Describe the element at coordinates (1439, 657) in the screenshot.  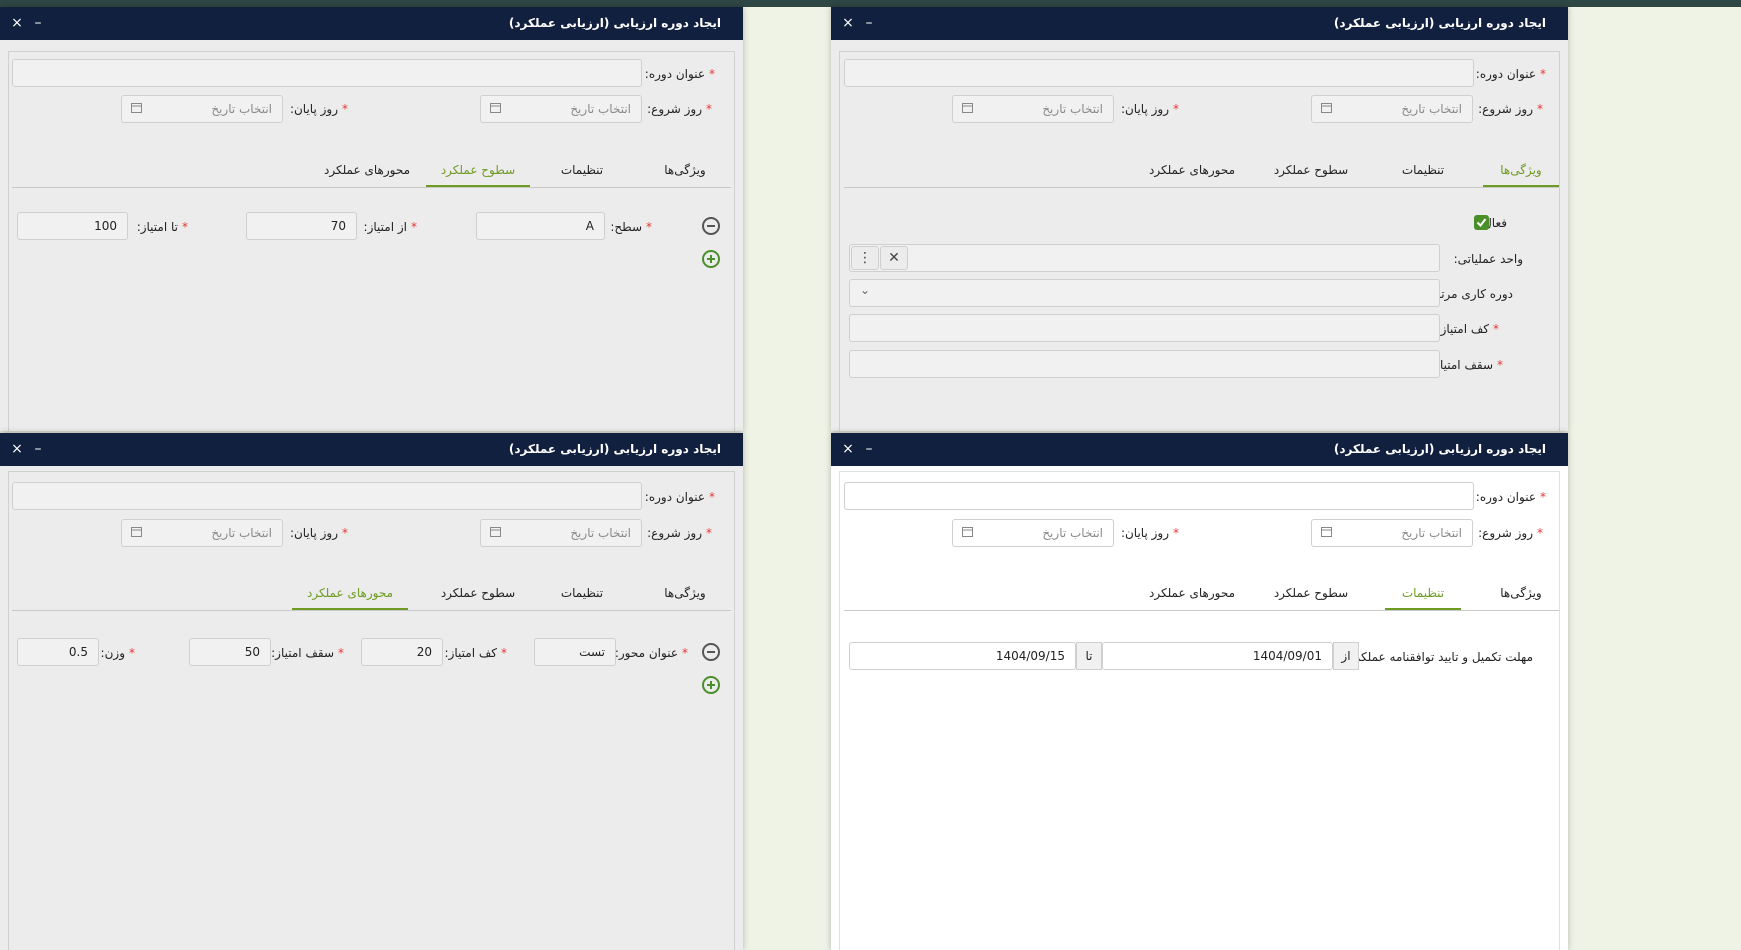
I see `deadline-label: مهلت تکمیل و تایید توافقنامه عملکرد:` at that location.